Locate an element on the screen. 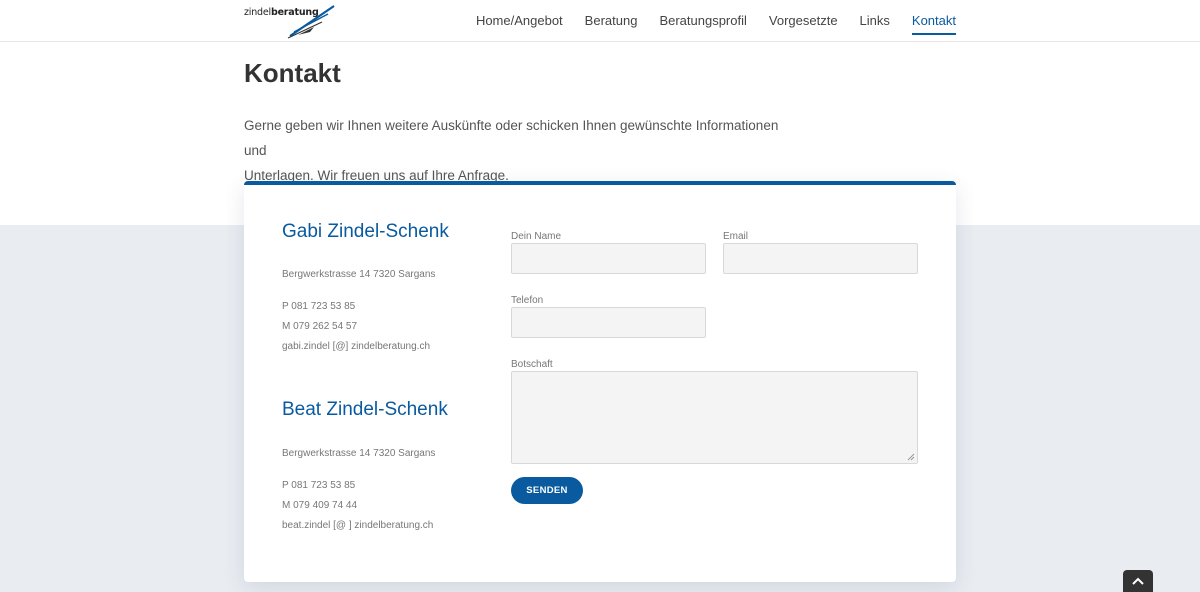 The image size is (1200, 592). contact-mobile: M 079 409 74 44 is located at coordinates (320, 505).